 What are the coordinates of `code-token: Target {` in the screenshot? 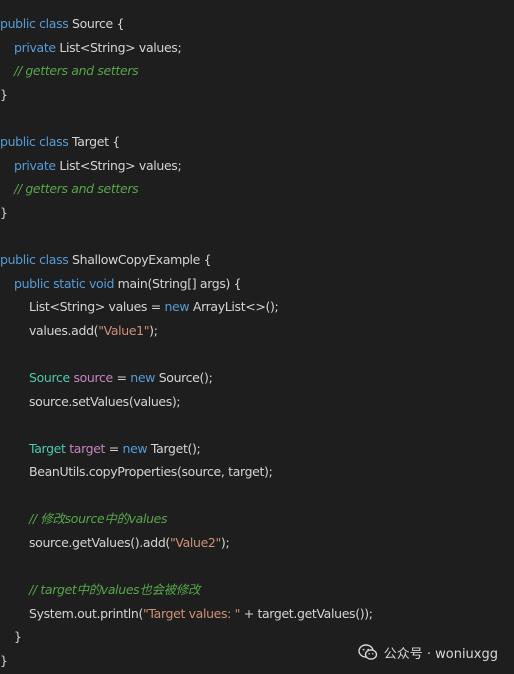 It's located at (96, 141).